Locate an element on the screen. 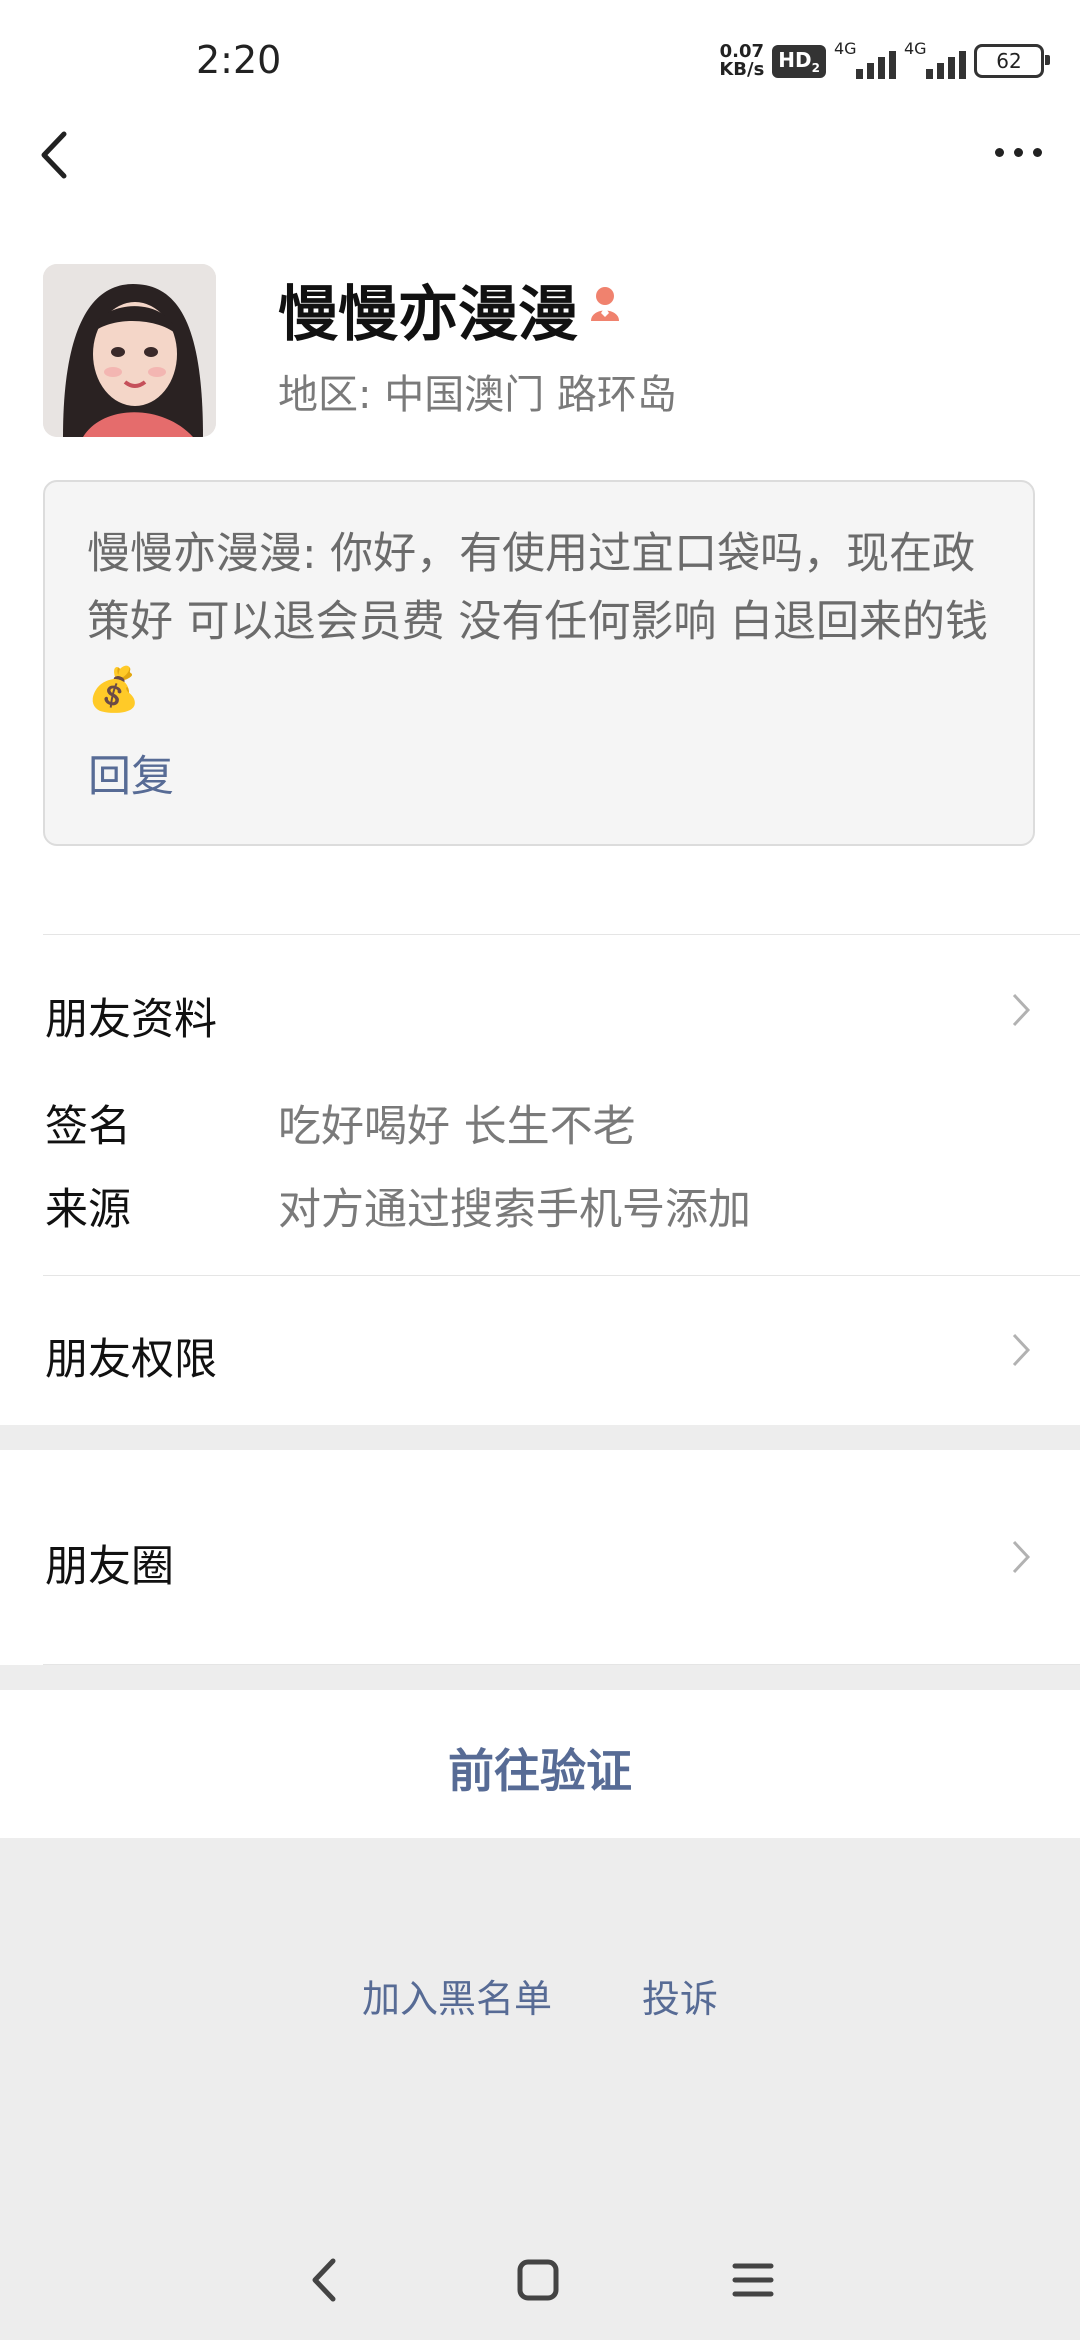  source-label: 来源 is located at coordinates (88, 1210).